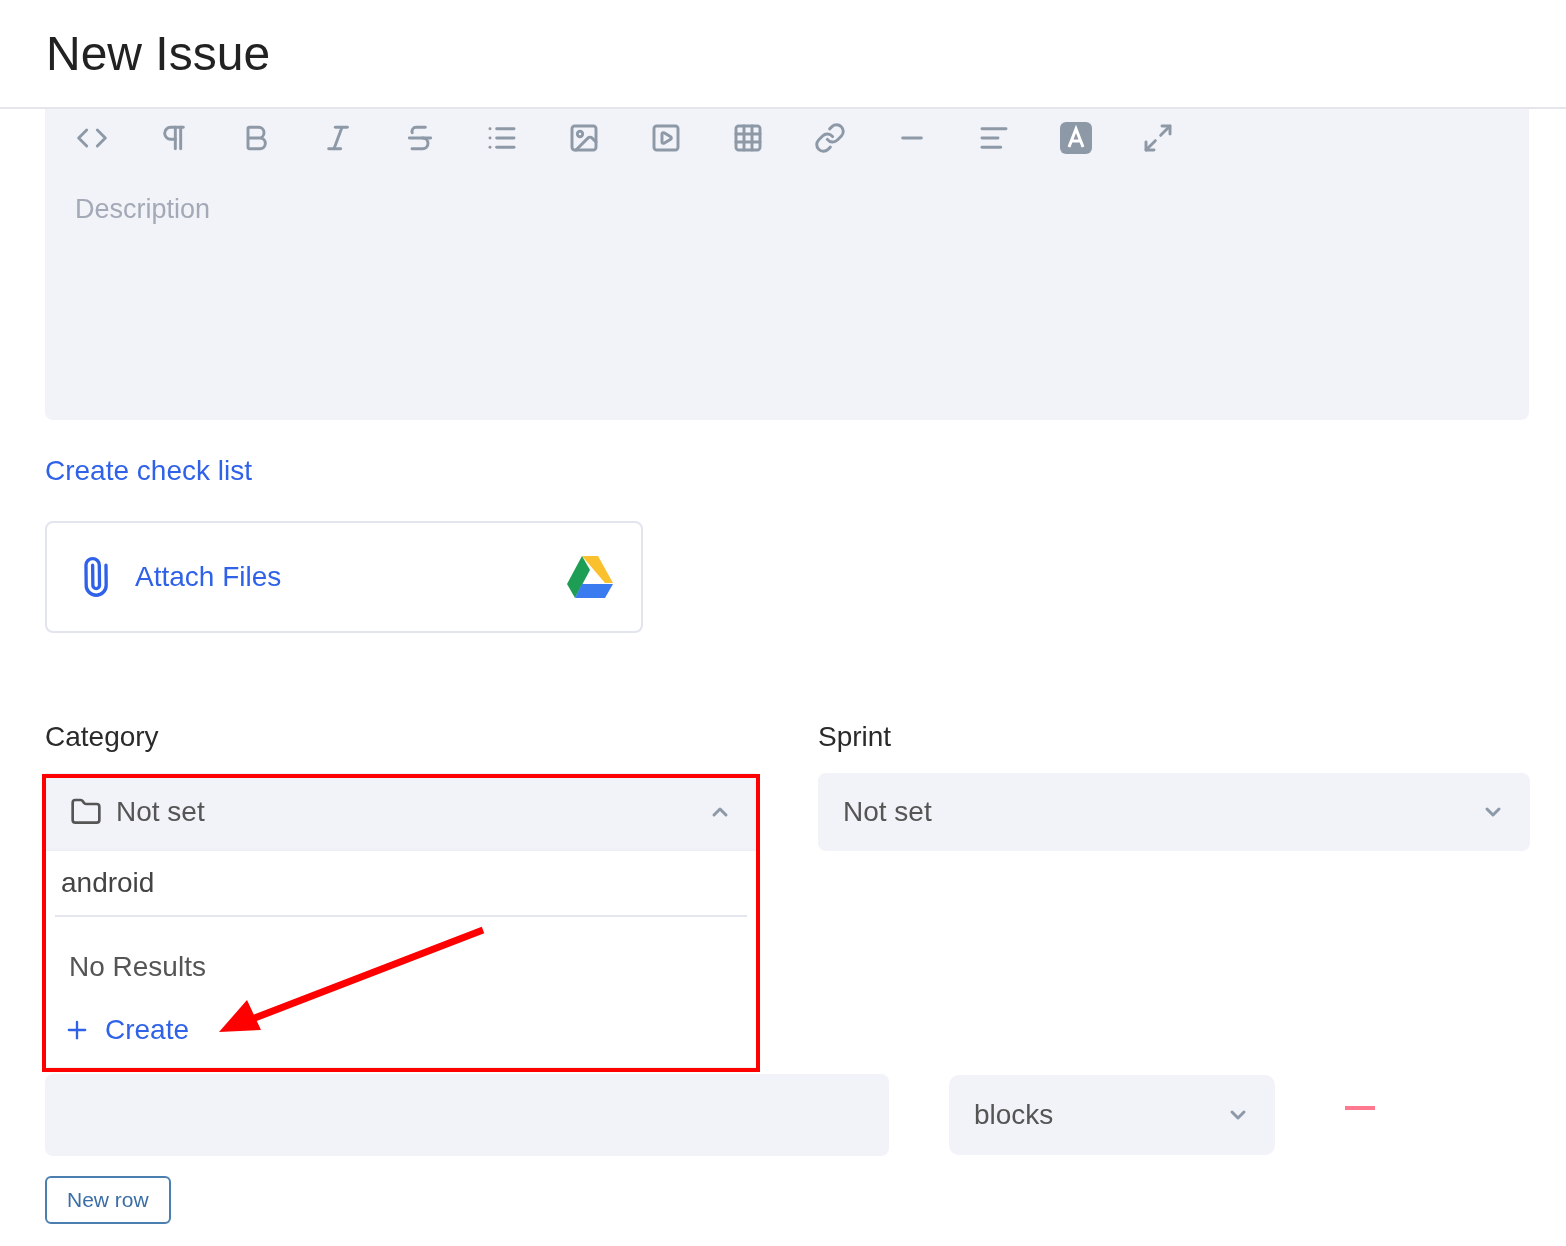 This screenshot has height=1246, width=1566. I want to click on search-field: android, so click(401, 884).